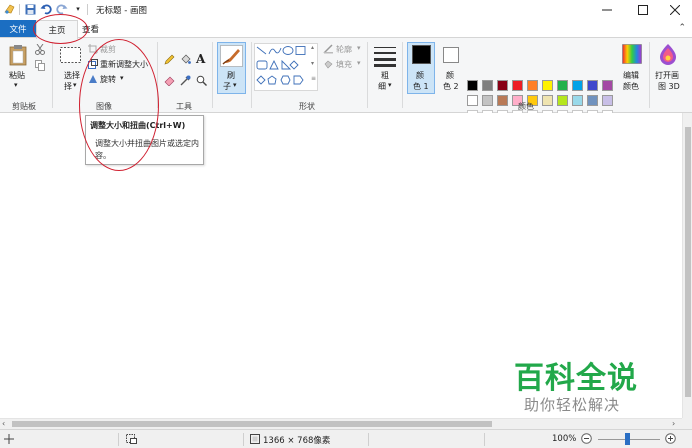 Image resolution: width=692 pixels, height=448 pixels. Describe the element at coordinates (632, 55) in the screenshot. I see `edit-colors-icon` at that location.